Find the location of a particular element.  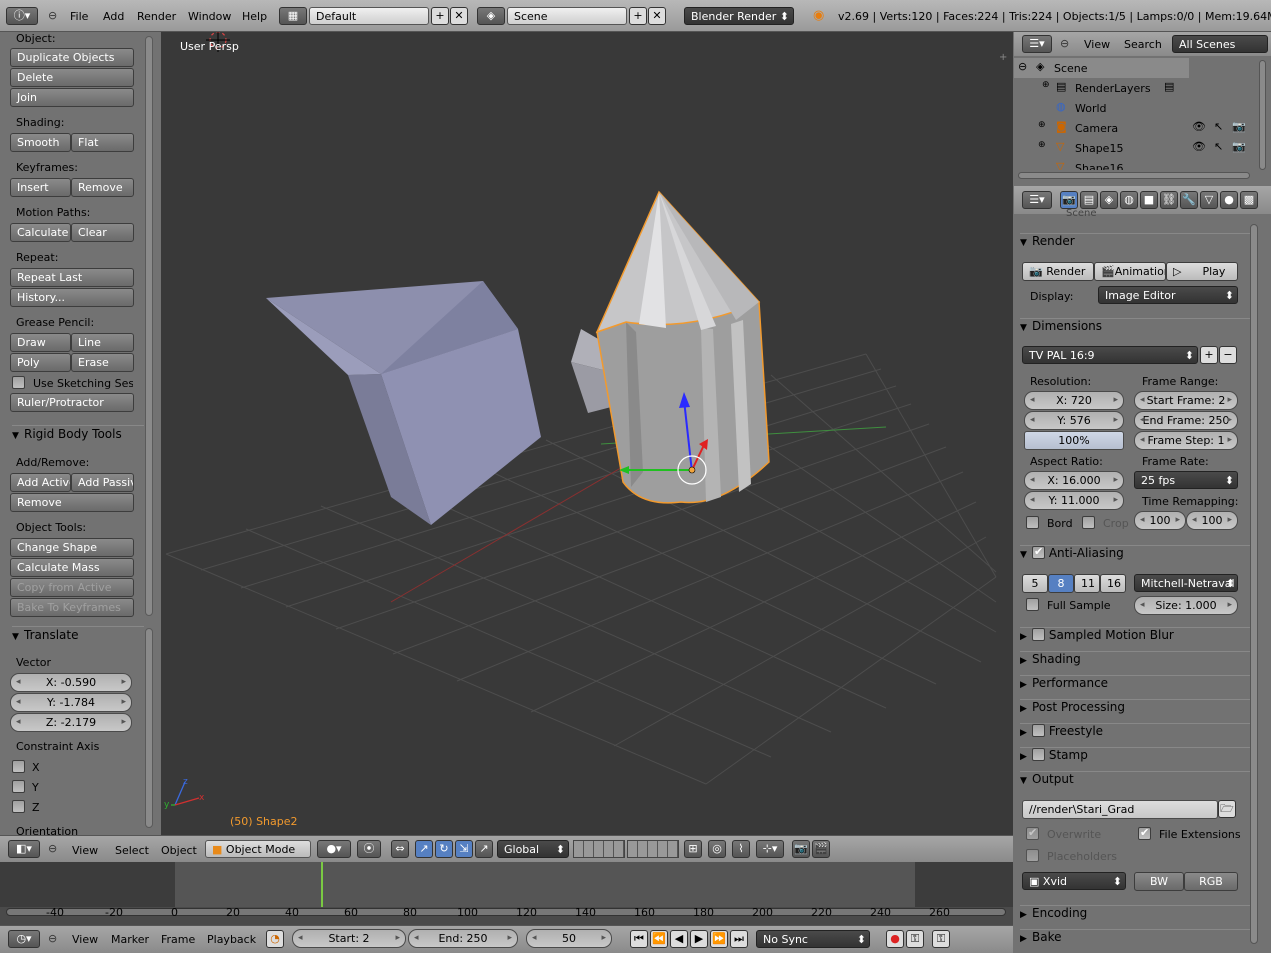

duplicate-objects-button: Duplicate Objects is located at coordinates (72, 57).